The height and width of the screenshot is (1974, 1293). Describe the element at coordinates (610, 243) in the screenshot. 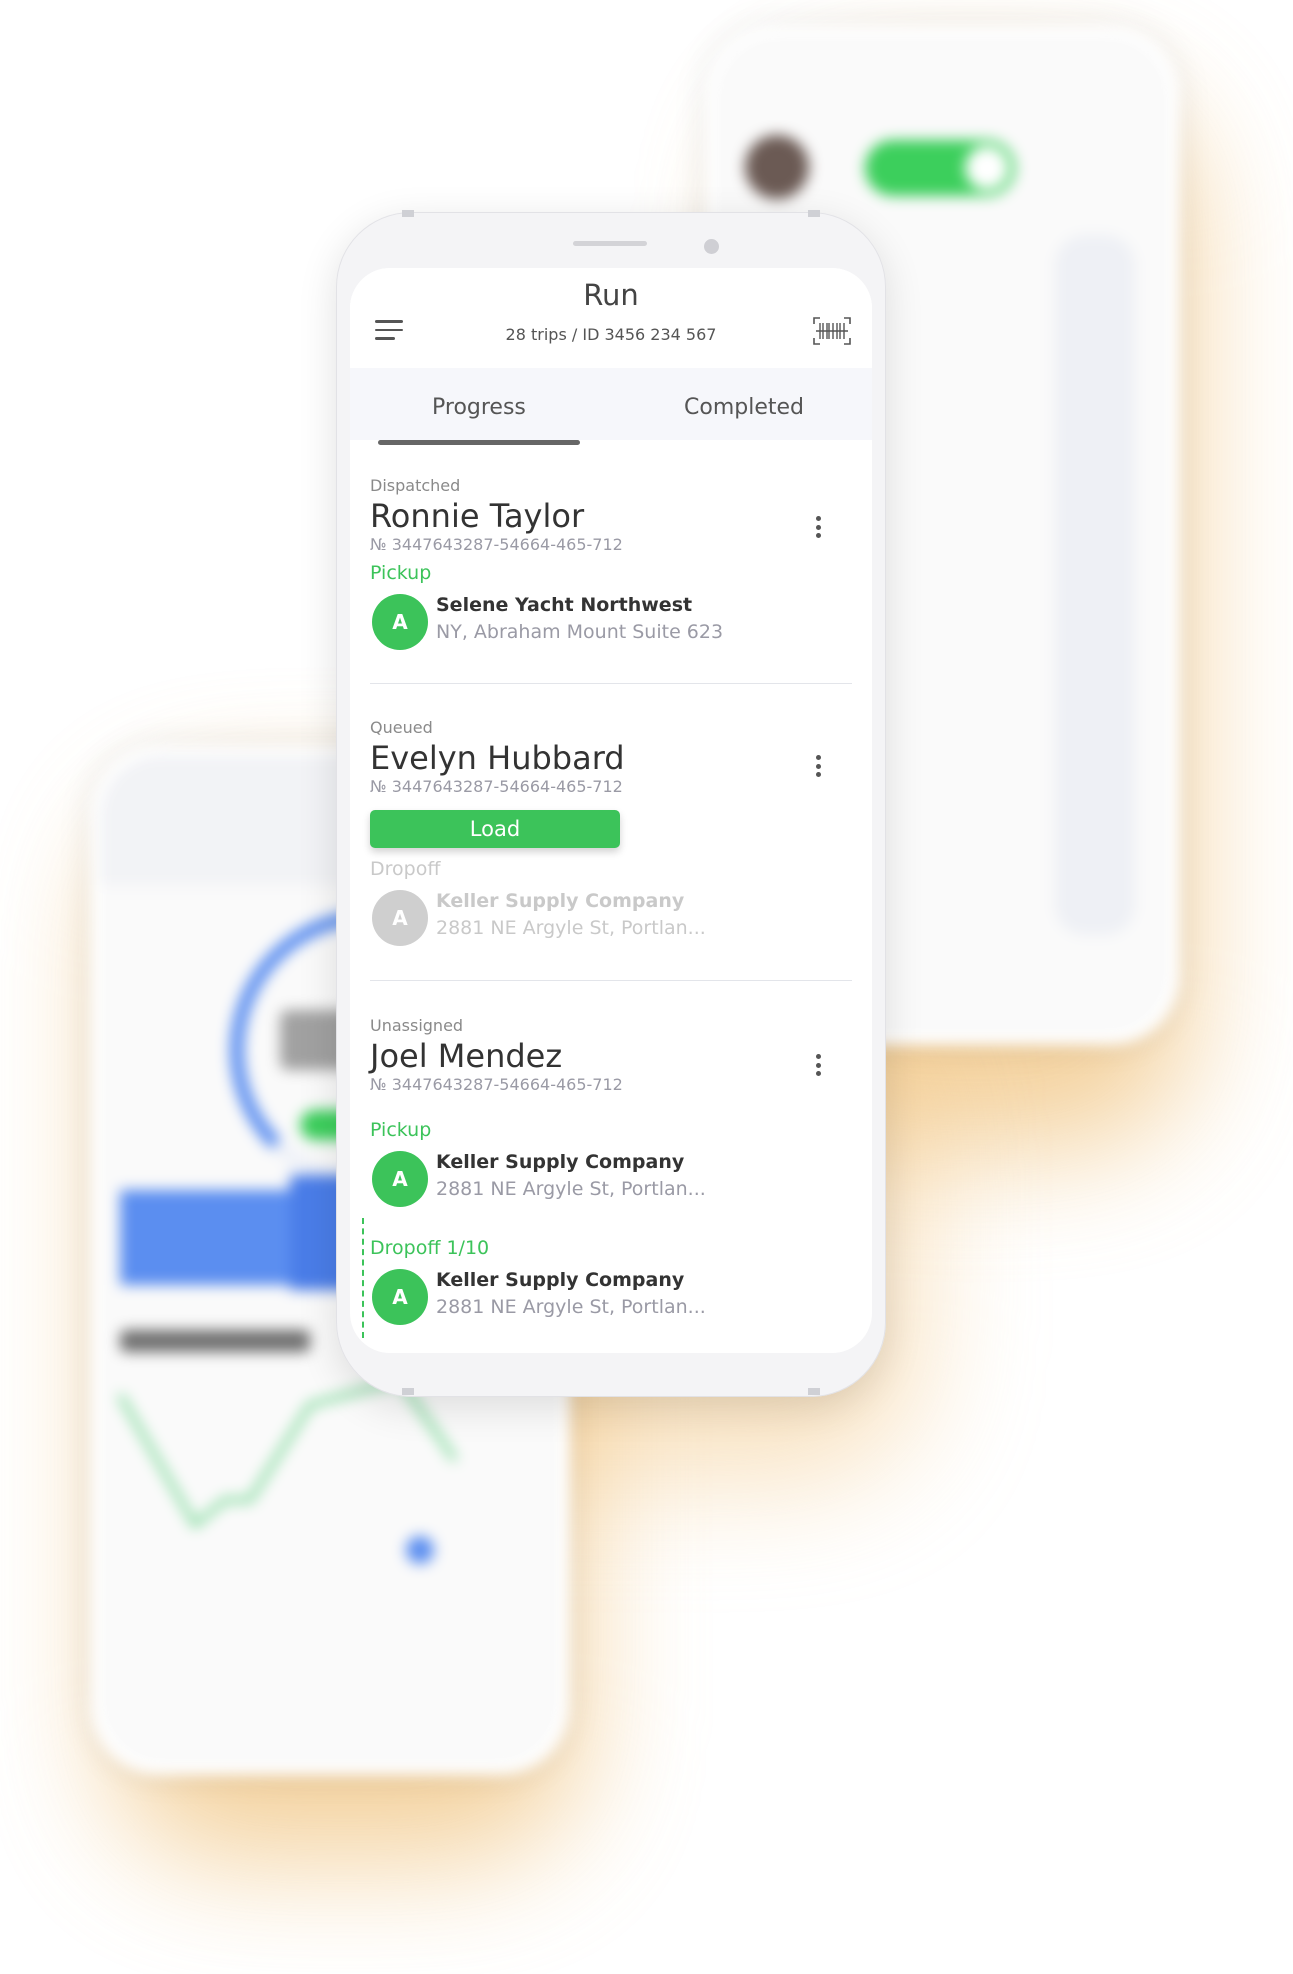

I see `phone-speaker` at that location.